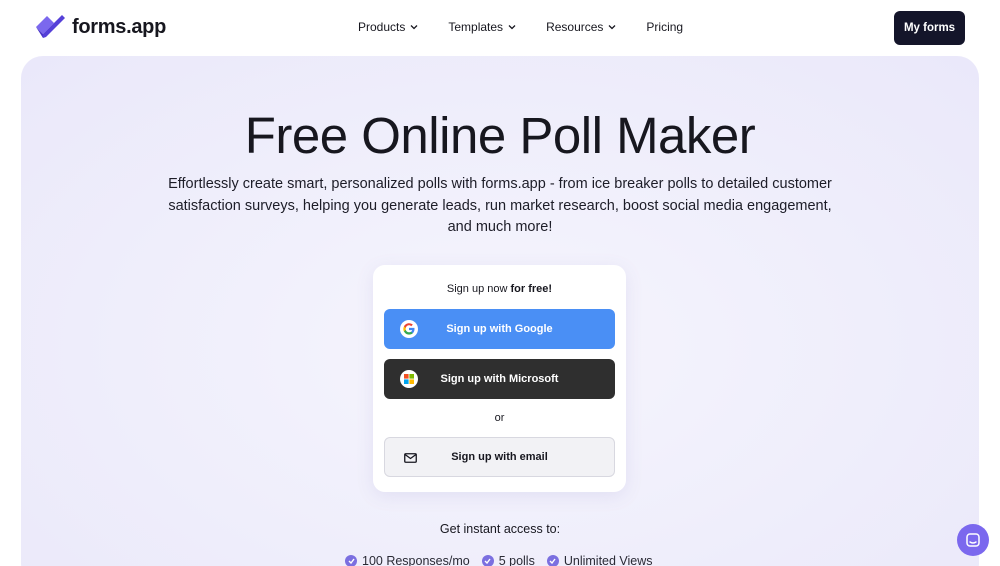 This screenshot has width=1000, height=566. Describe the element at coordinates (608, 560) in the screenshot. I see `feature-label: Unlimited Views` at that location.